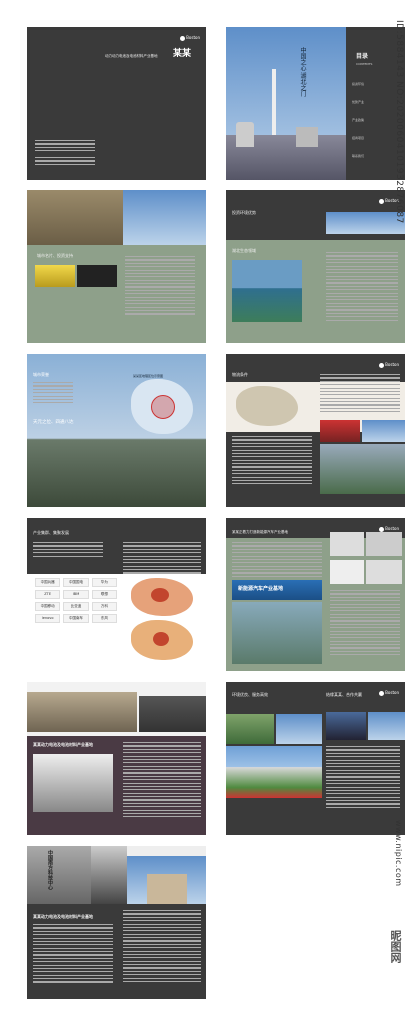 Image resolution: width=405 pixels, height=1024 pixels. Describe the element at coordinates (116, 922) in the screenshot. I see `spread6-left: 中国南方科技中心 某某动力电池及电池材料产业基地` at that location.